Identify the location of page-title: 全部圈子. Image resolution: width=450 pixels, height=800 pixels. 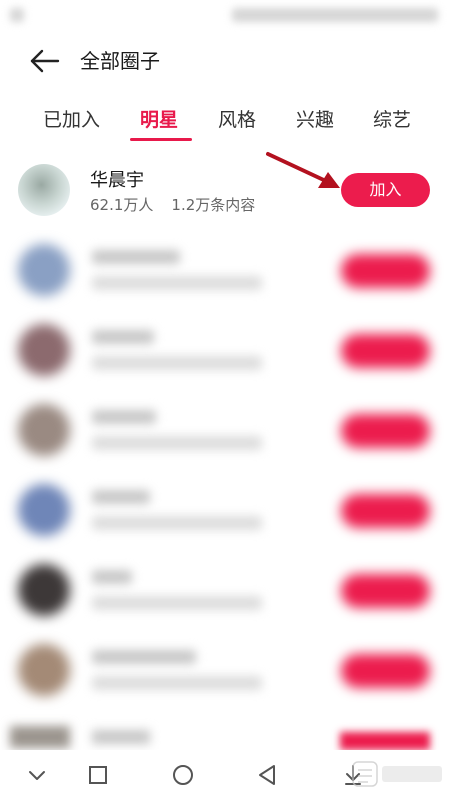
(120, 61).